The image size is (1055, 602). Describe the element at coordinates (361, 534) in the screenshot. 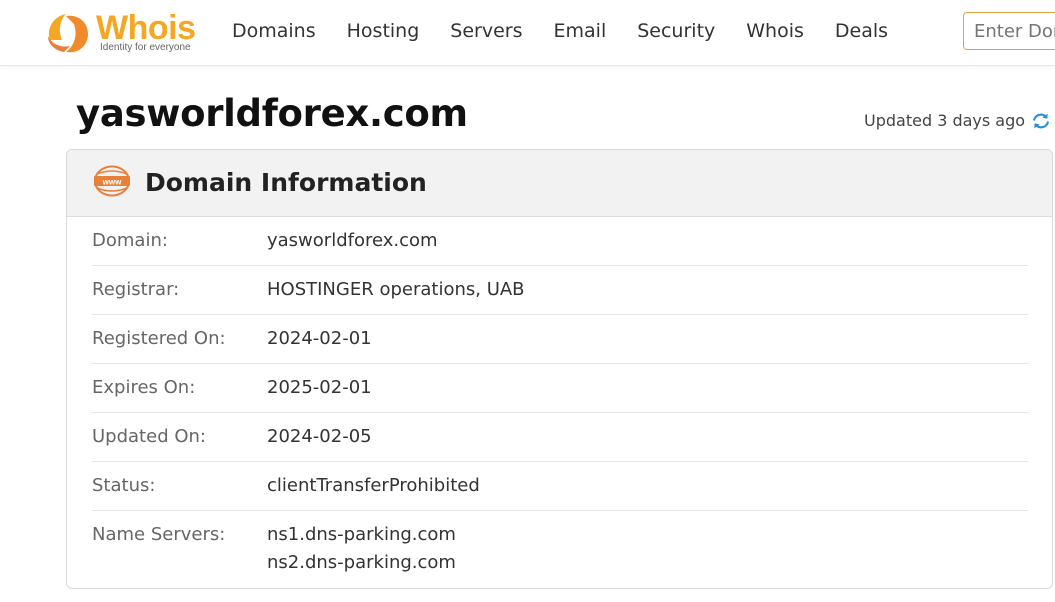

I see `name-server-1: ns1.dns-parking.com` at that location.